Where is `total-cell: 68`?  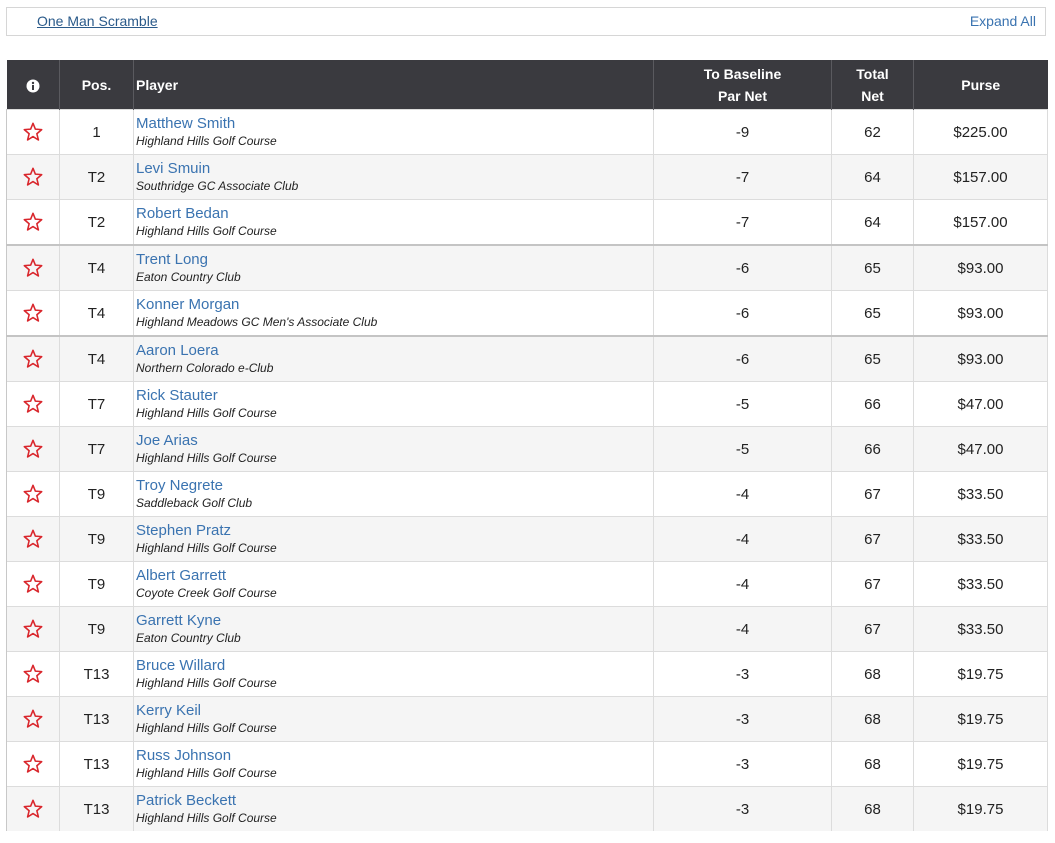 total-cell: 68 is located at coordinates (872, 719).